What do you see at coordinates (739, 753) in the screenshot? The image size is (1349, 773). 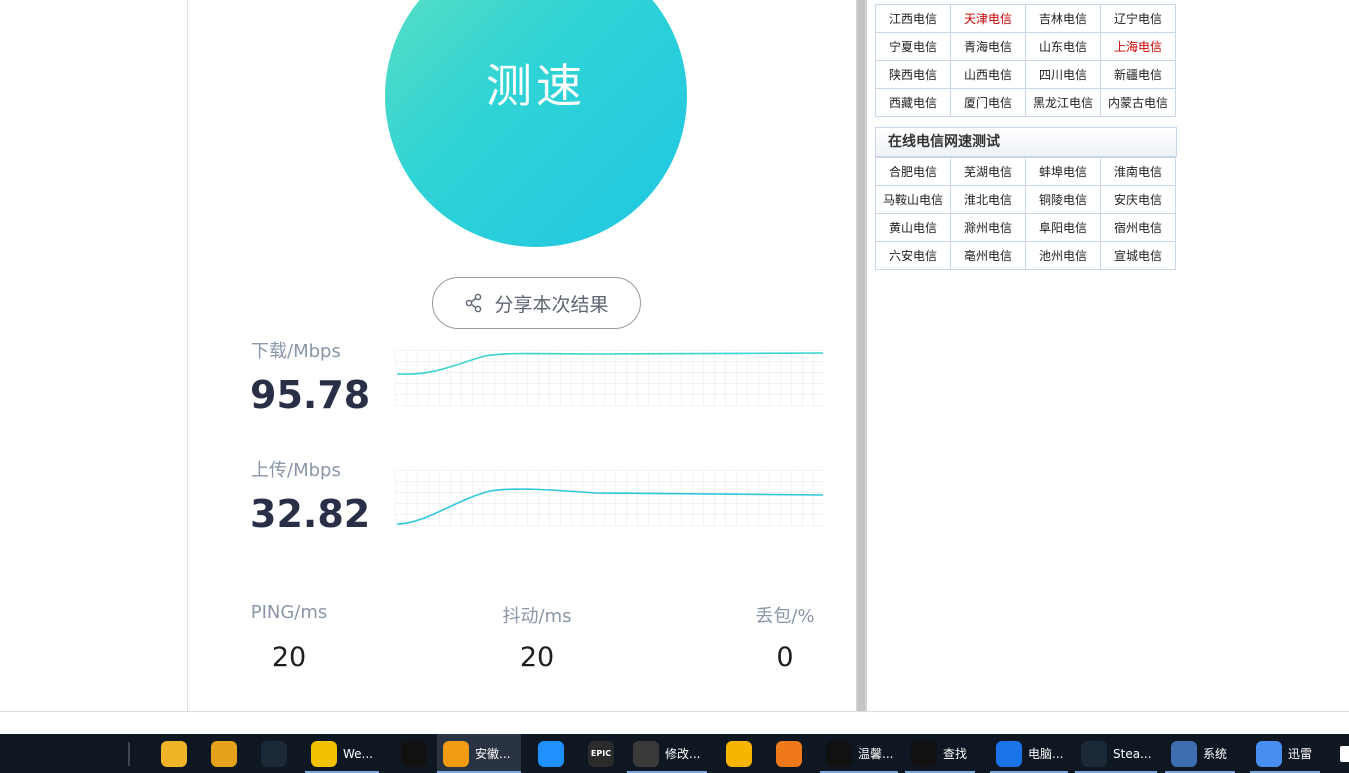 I see `speed-icon` at bounding box center [739, 753].